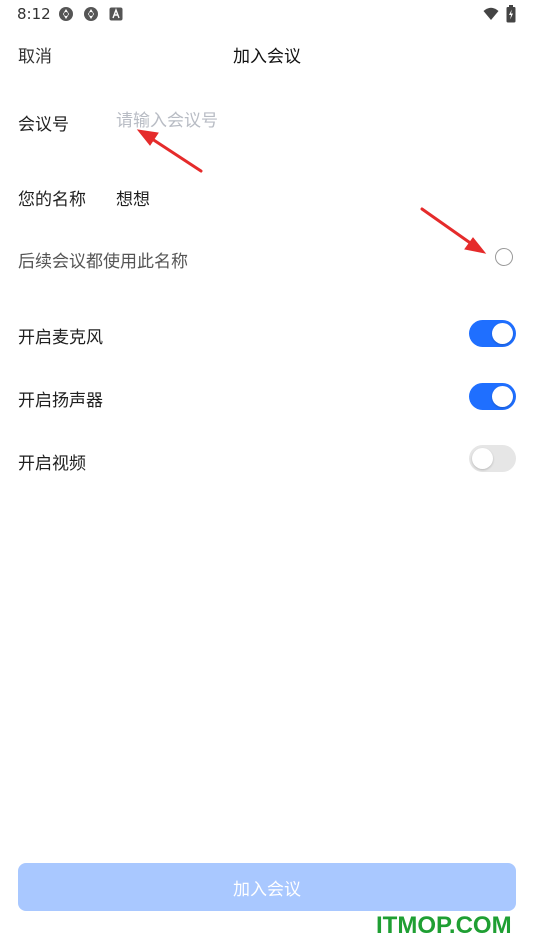  I want to click on watermark: ITMOP.COM, so click(444, 925).